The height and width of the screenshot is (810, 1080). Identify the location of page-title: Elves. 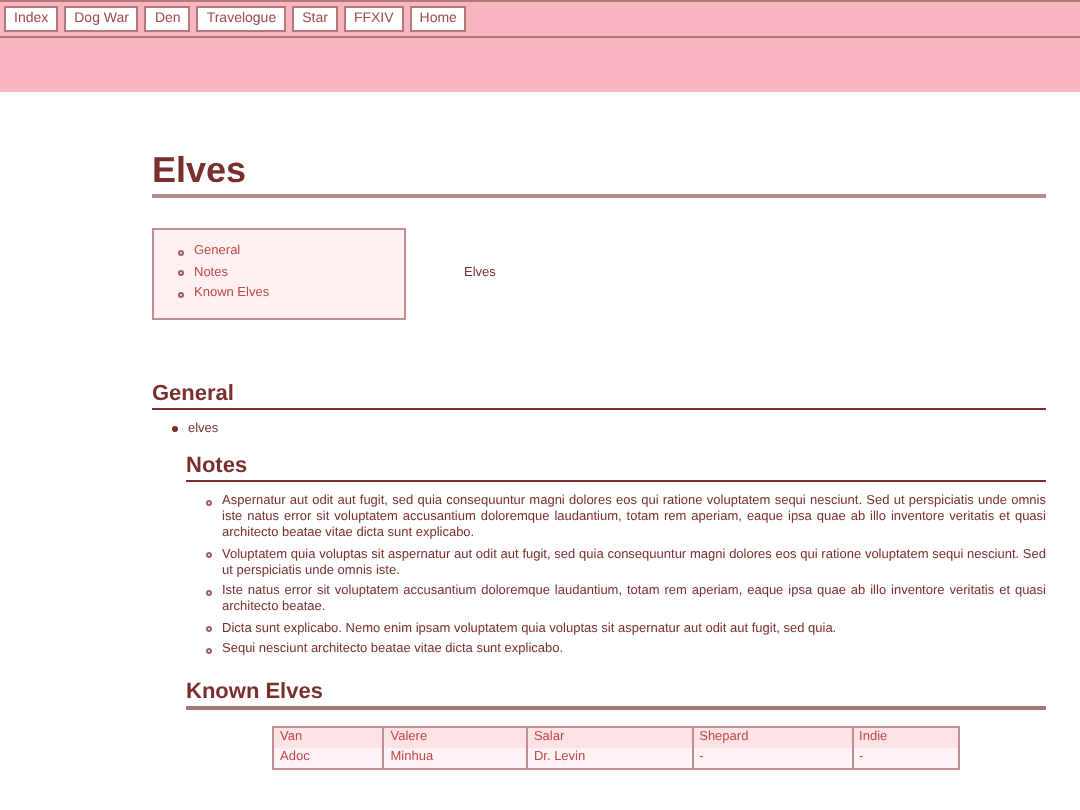
(599, 173).